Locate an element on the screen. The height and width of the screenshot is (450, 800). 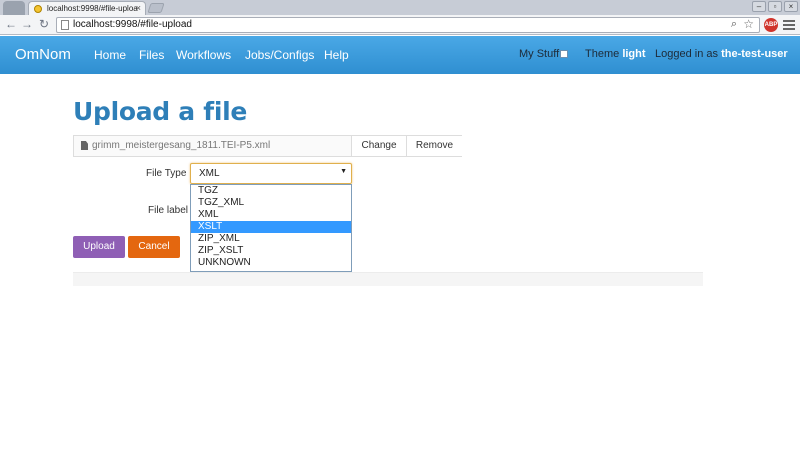
browser-tab-strip: localhost:9998/#file-uploa × – ▫ × is located at coordinates (400, 8).